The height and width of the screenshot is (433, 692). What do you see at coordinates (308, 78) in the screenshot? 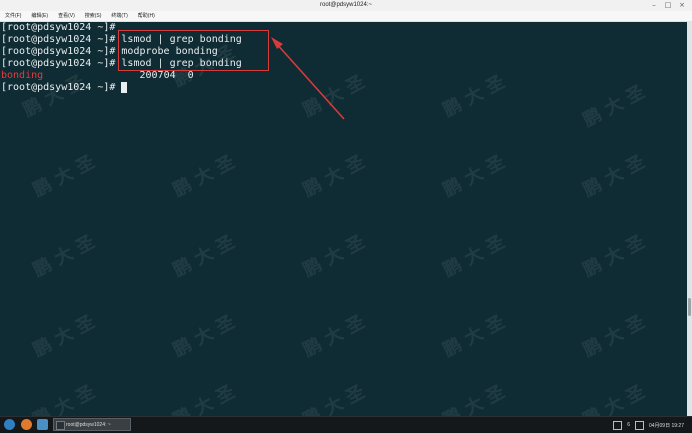
I see `annotation-arrow-icon` at bounding box center [308, 78].